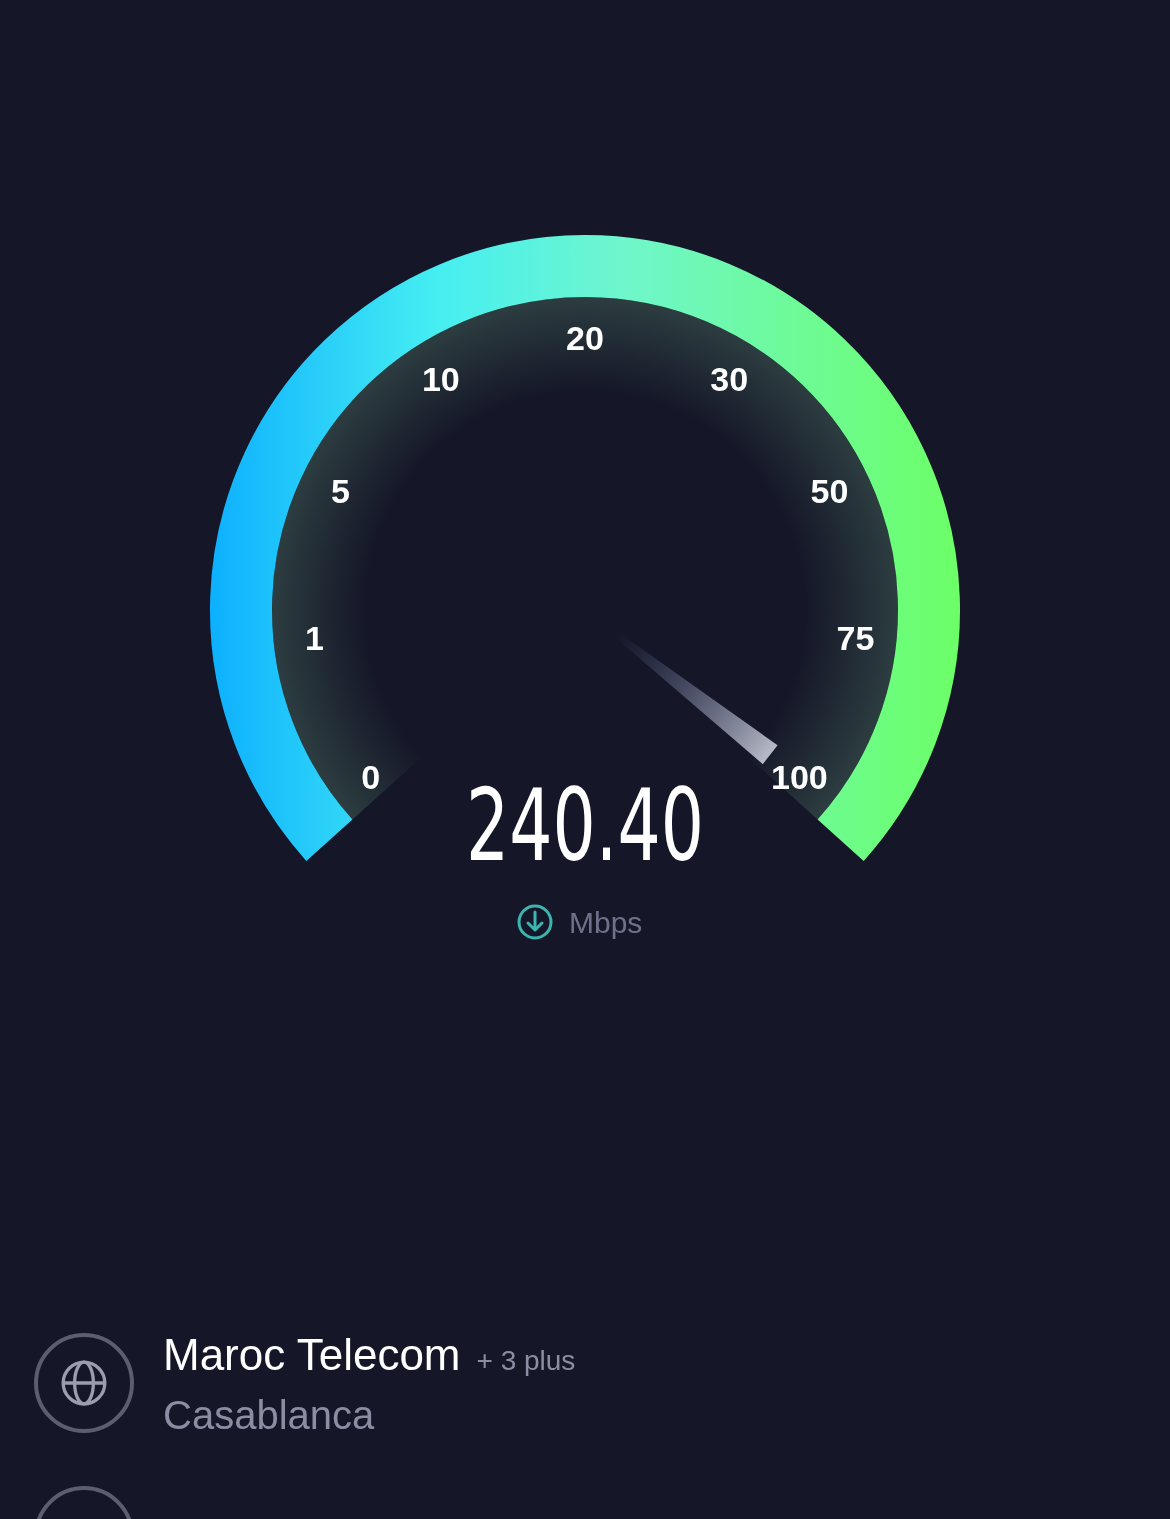 This screenshot has height=1519, width=1170. I want to click on scale-label: 1, so click(314, 638).